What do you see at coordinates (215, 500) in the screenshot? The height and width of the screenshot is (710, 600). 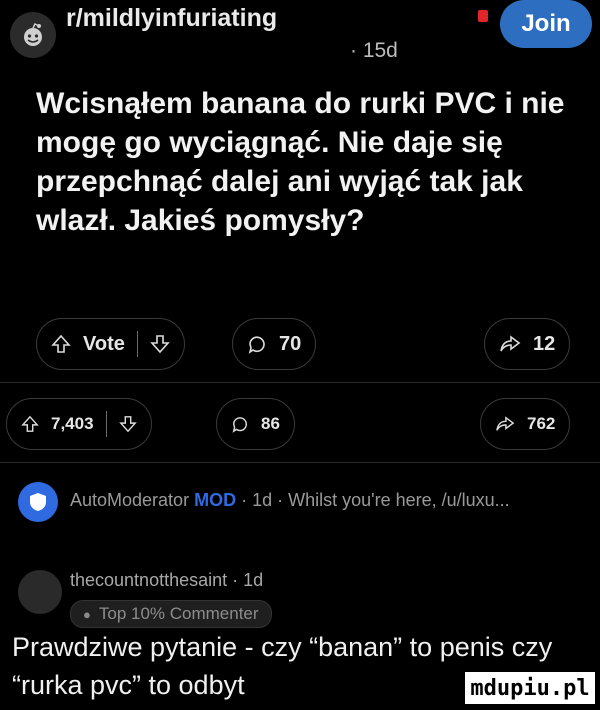 I see `mod-tag: MOD` at bounding box center [215, 500].